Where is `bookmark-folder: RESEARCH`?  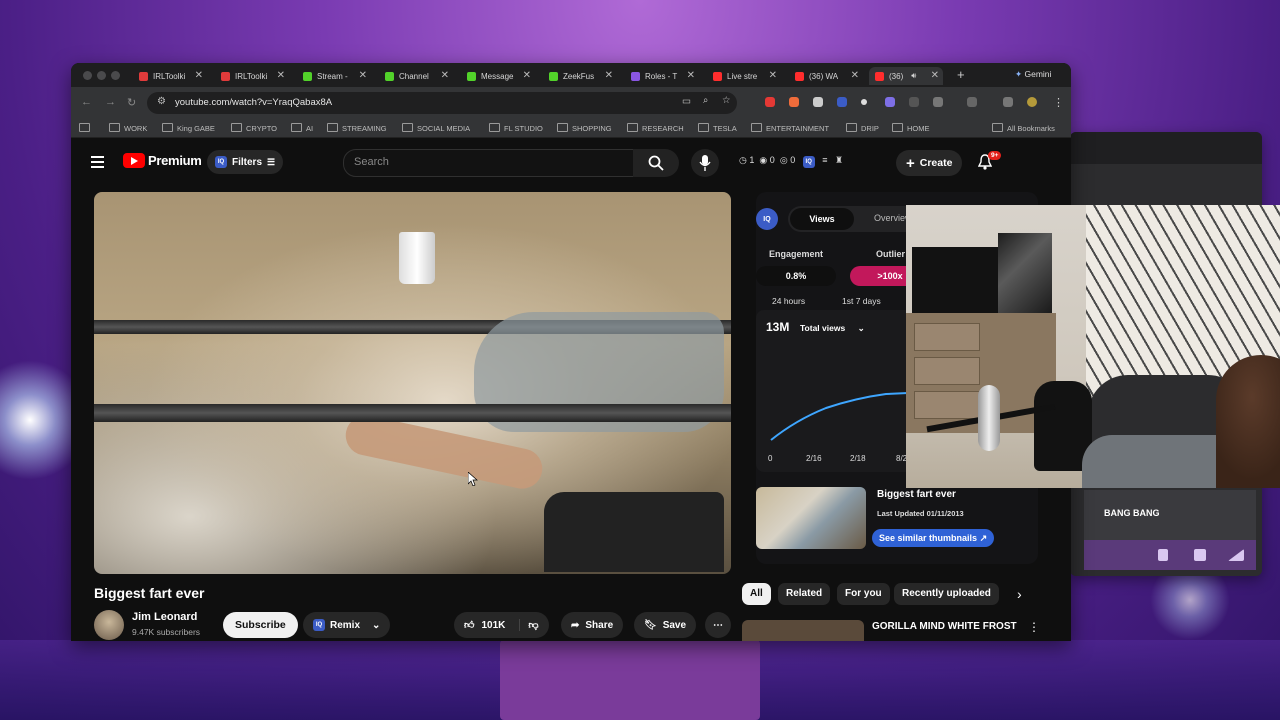
bookmark-folder: RESEARCH is located at coordinates (655, 128).